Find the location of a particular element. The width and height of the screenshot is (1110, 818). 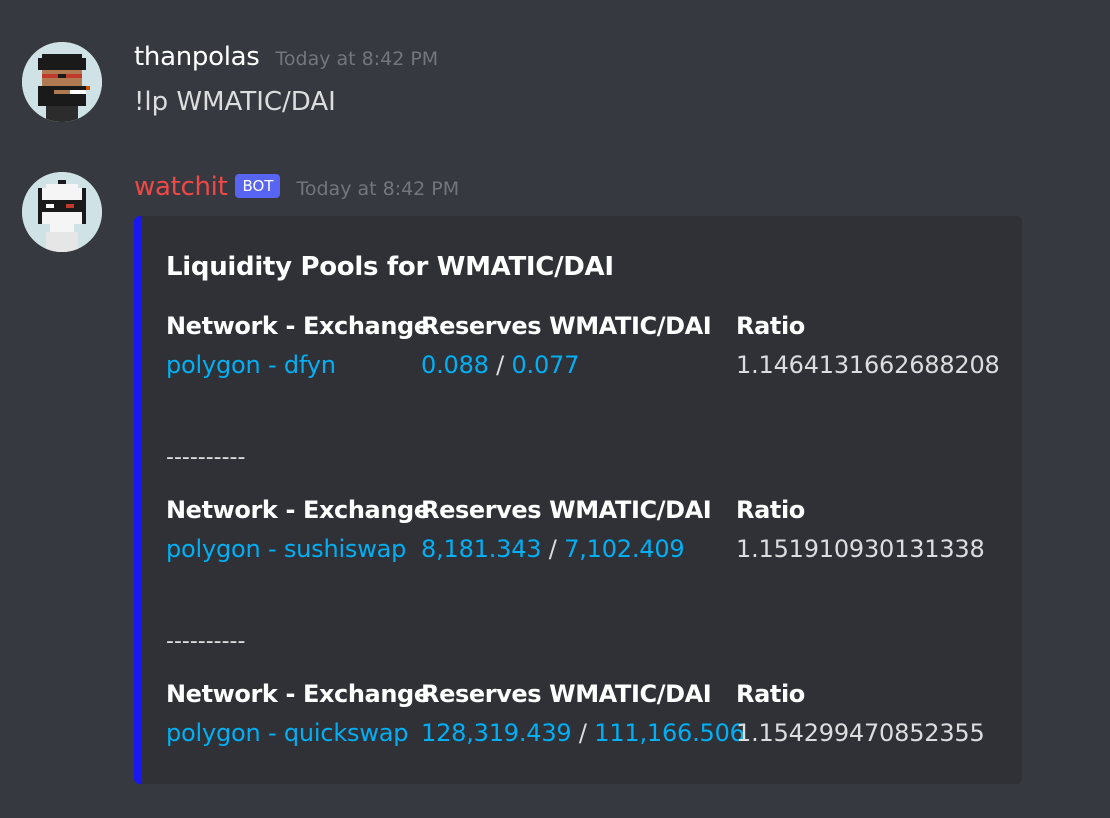

pixel-avatar-bearded-man-icon is located at coordinates (62, 82).